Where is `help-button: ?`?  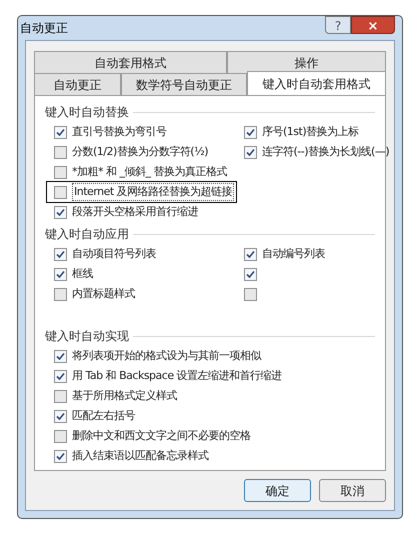 help-button: ? is located at coordinates (338, 25).